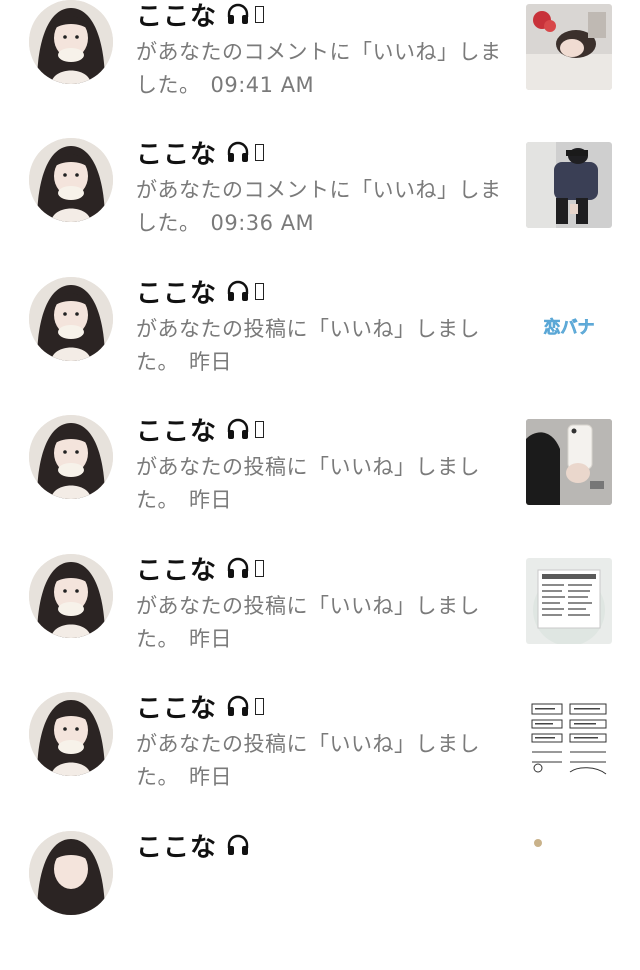 The image size is (640, 970). Describe the element at coordinates (262, 223) in the screenshot. I see `timestamp: 09:36 AM` at that location.